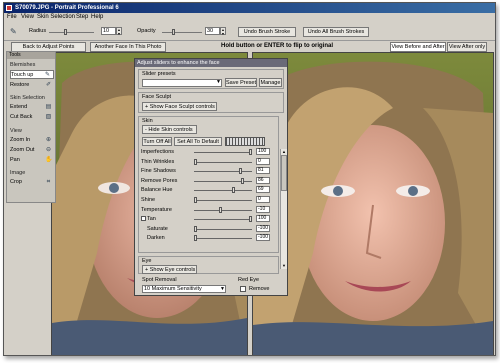 The width and height of the screenshot is (500, 363). I want to click on strength-gauge, so click(245, 141).